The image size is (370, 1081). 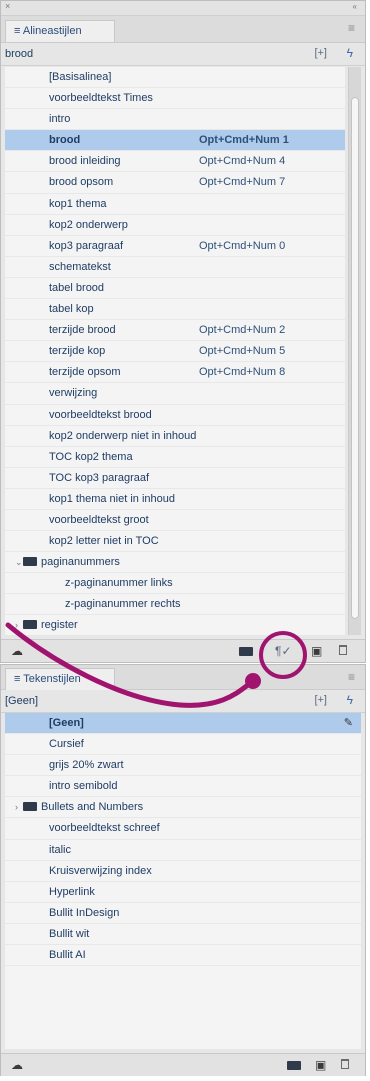 I want to click on style-label: intro semibold, so click(x=83, y=786).